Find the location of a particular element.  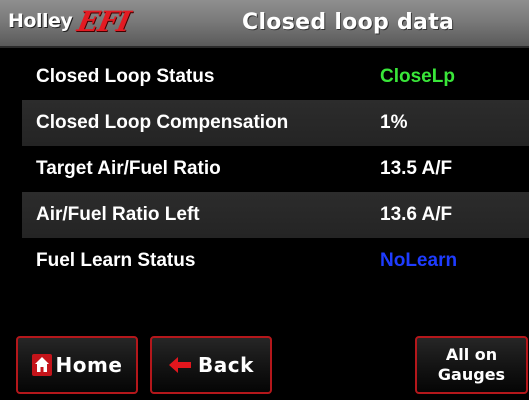

row-fuel-learn-status: Fuel Learn Status NoLearn is located at coordinates (275, 261).